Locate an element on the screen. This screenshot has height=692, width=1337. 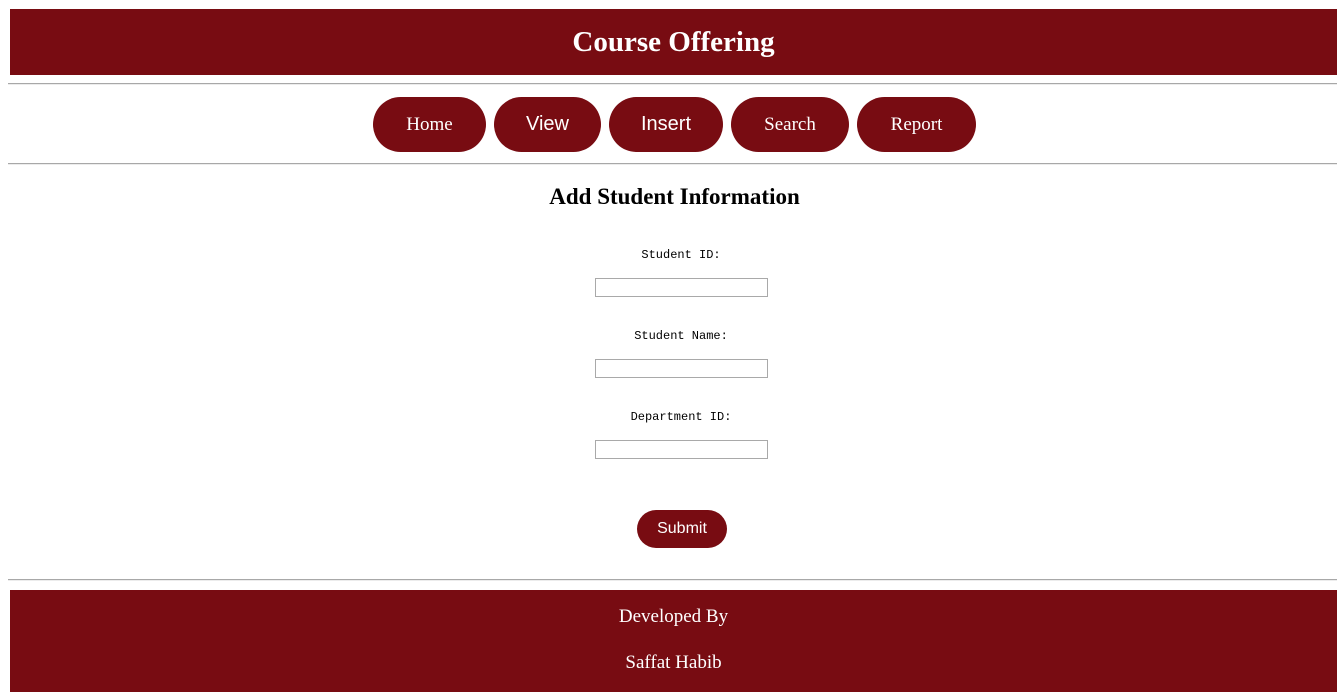
nav-view-label: View is located at coordinates (547, 124).